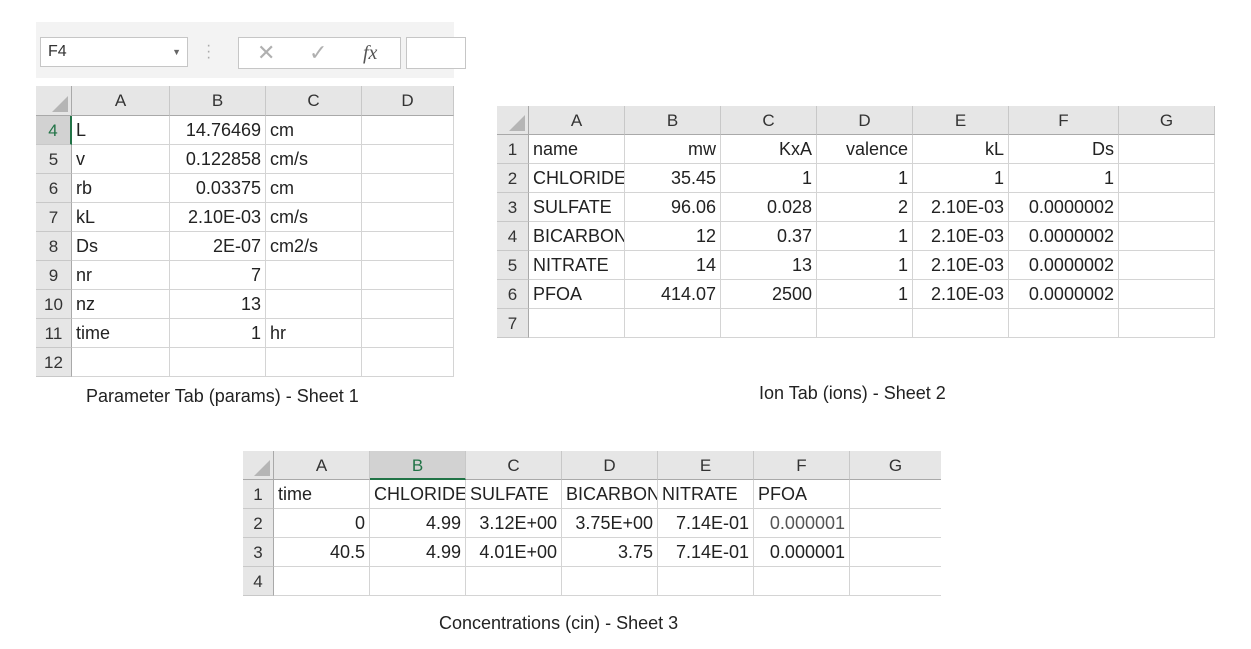 Image resolution: width=1251 pixels, height=649 pixels. Describe the element at coordinates (314, 159) in the screenshot. I see `cell-c5: cm/s` at that location.